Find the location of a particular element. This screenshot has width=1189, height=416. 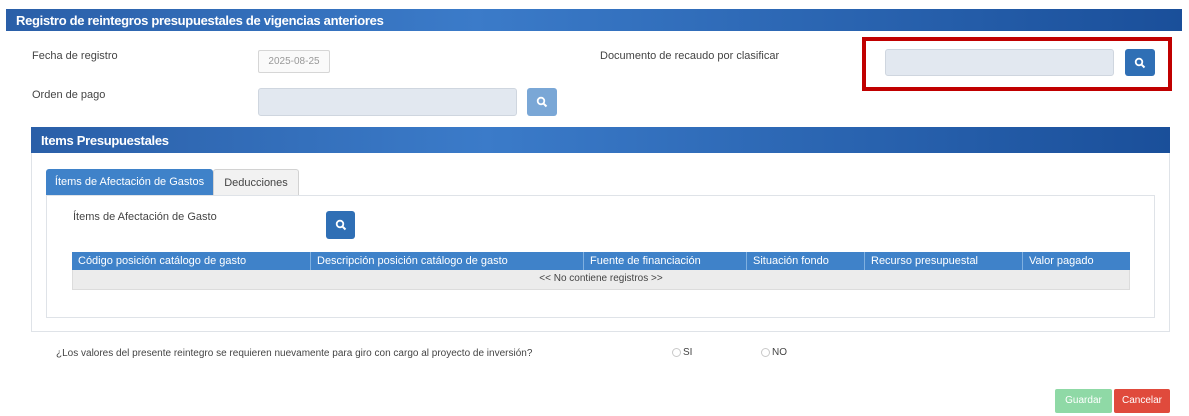

orden-search-button is located at coordinates (542, 102).